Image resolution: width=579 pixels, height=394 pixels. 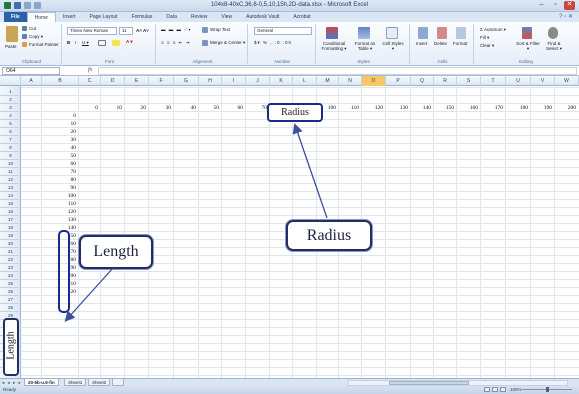 What do you see at coordinates (59, 188) in the screenshot?
I see `length-value-cell: 90` at bounding box center [59, 188].